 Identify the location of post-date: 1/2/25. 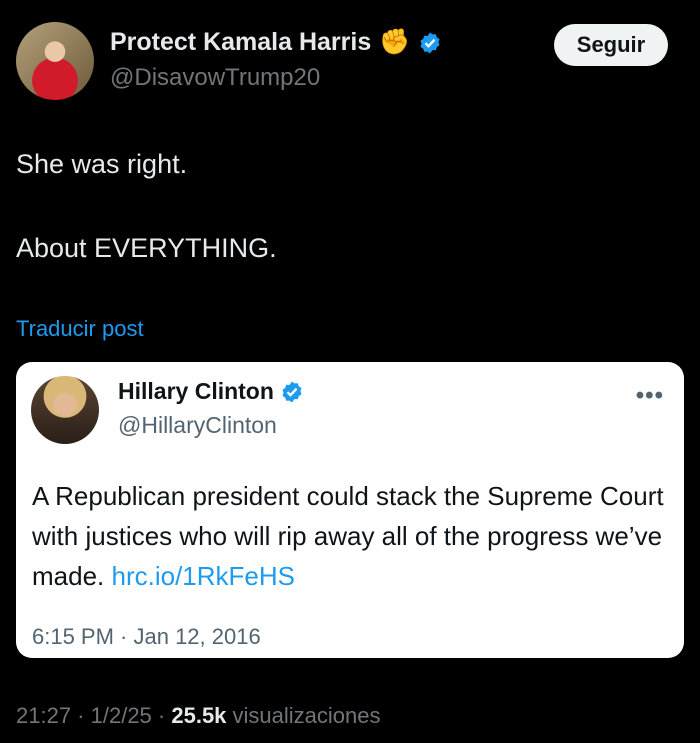
(121, 715).